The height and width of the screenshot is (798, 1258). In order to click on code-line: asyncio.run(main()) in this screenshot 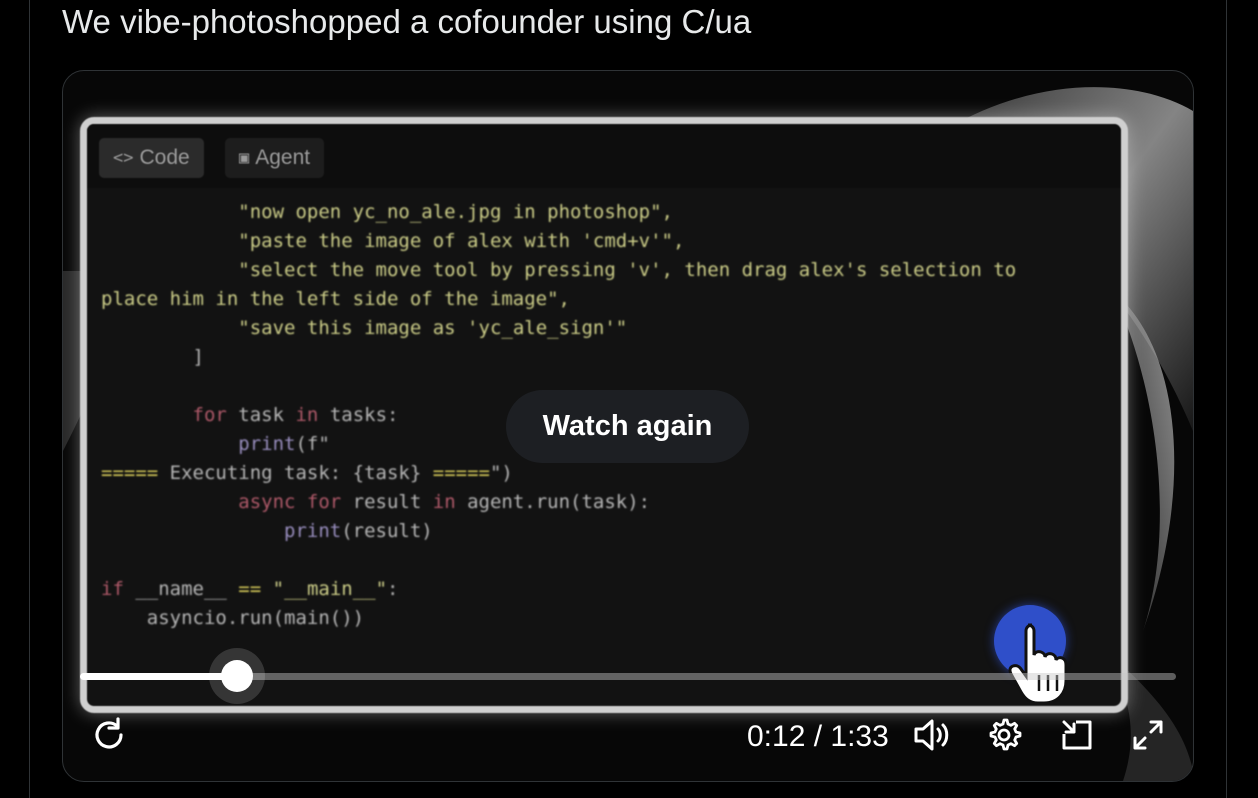, I will do `click(607, 618)`.